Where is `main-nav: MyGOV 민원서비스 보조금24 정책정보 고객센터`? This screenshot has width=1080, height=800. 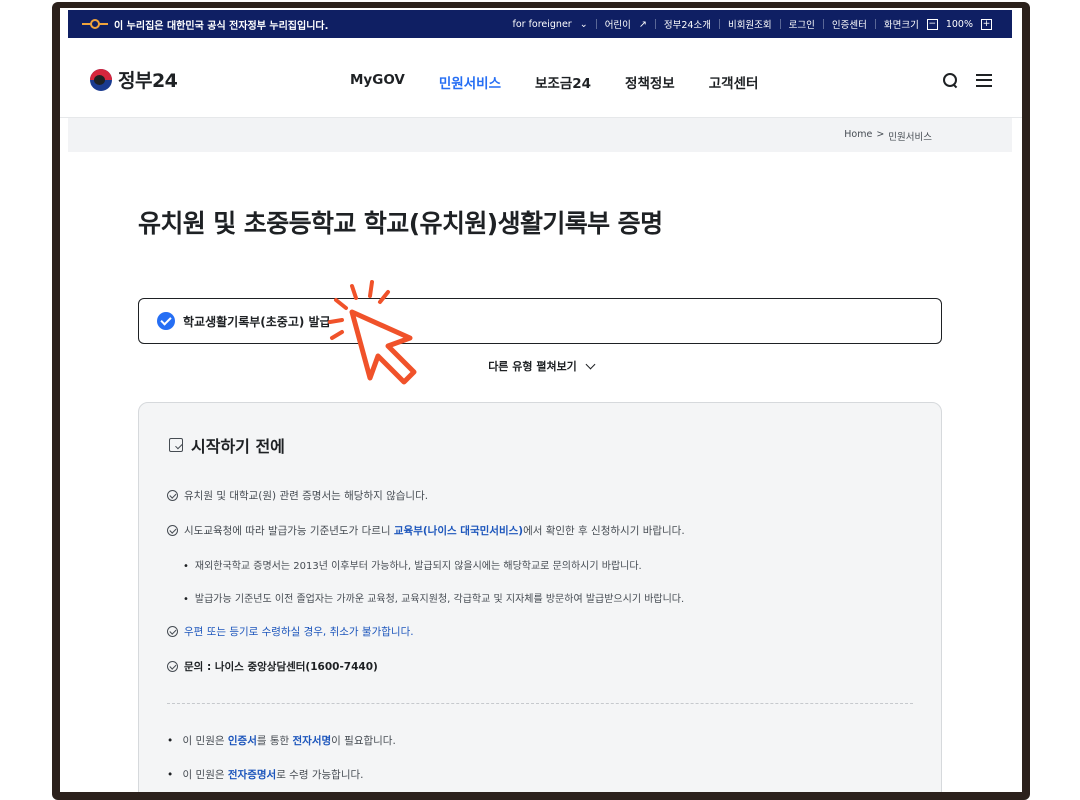 main-nav: MyGOV 민원서비스 보조금24 정책정보 고객센터 is located at coordinates (554, 82).